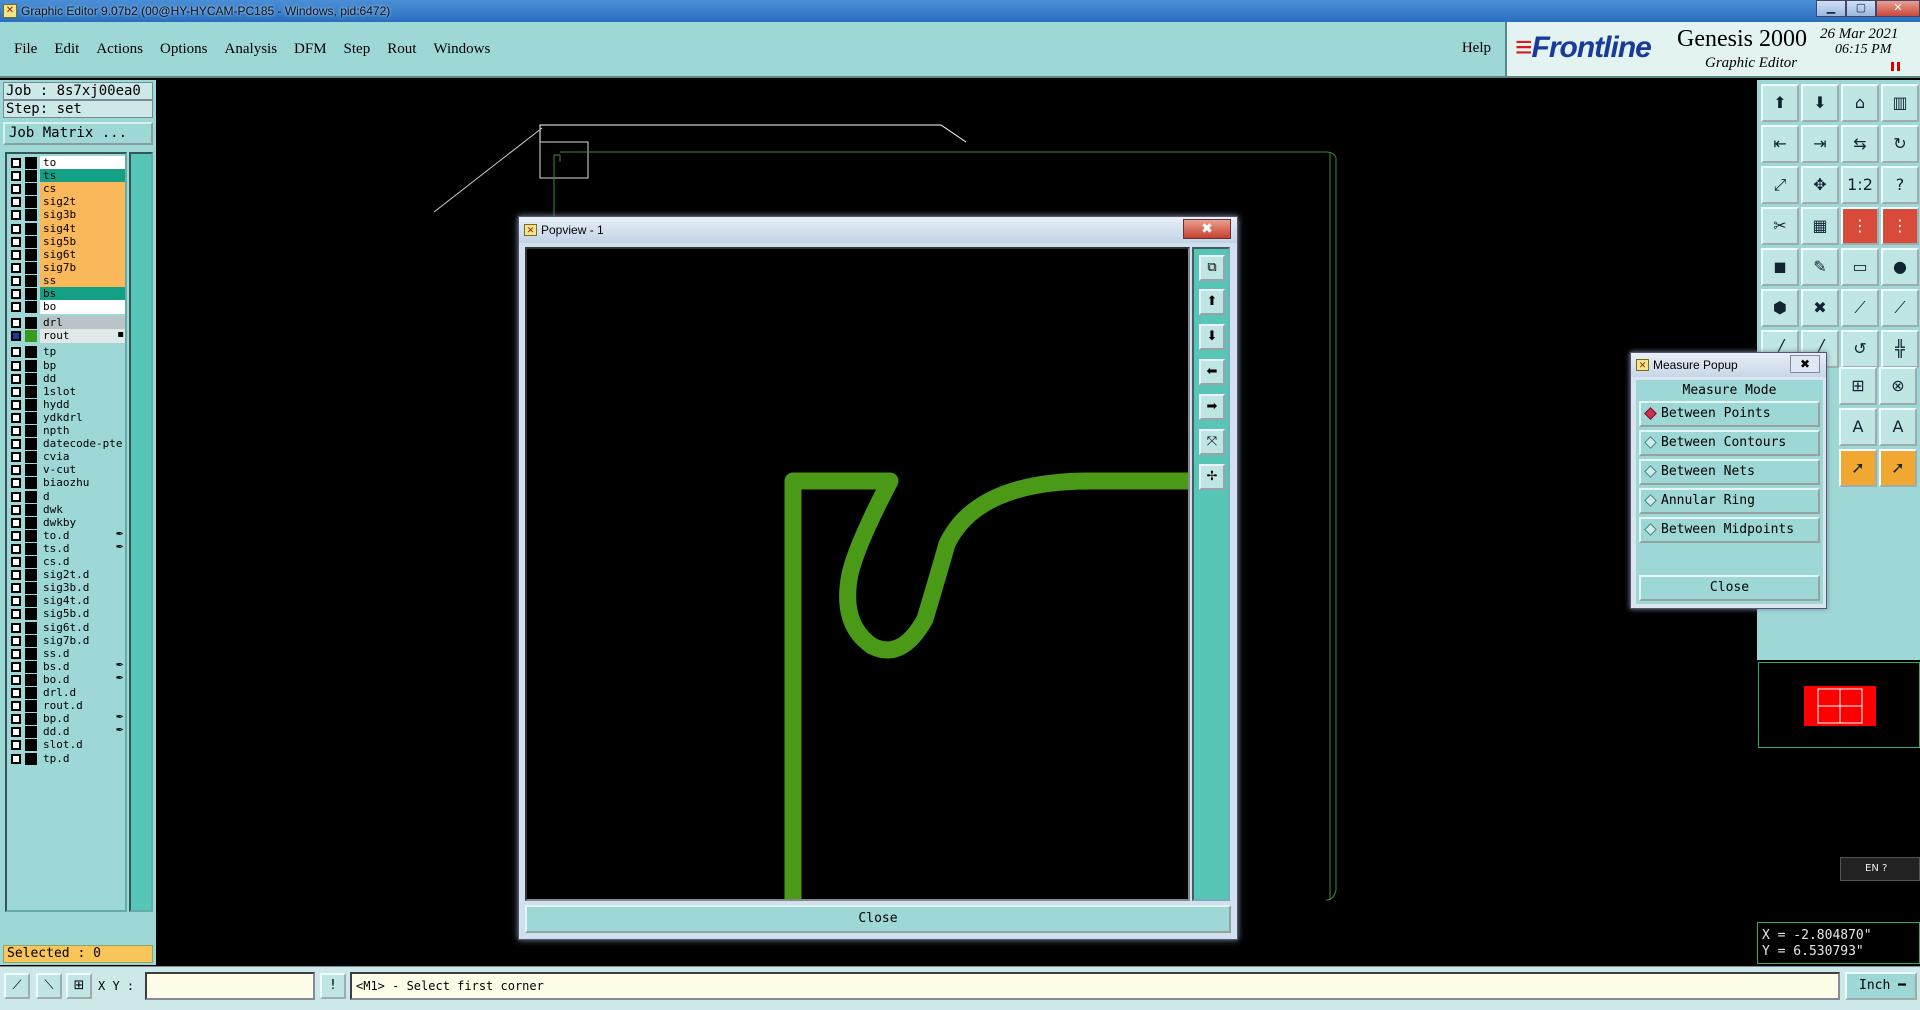 This screenshot has width=1920, height=1010. Describe the element at coordinates (1860, 144) in the screenshot. I see `flip-icon: ⇆` at that location.